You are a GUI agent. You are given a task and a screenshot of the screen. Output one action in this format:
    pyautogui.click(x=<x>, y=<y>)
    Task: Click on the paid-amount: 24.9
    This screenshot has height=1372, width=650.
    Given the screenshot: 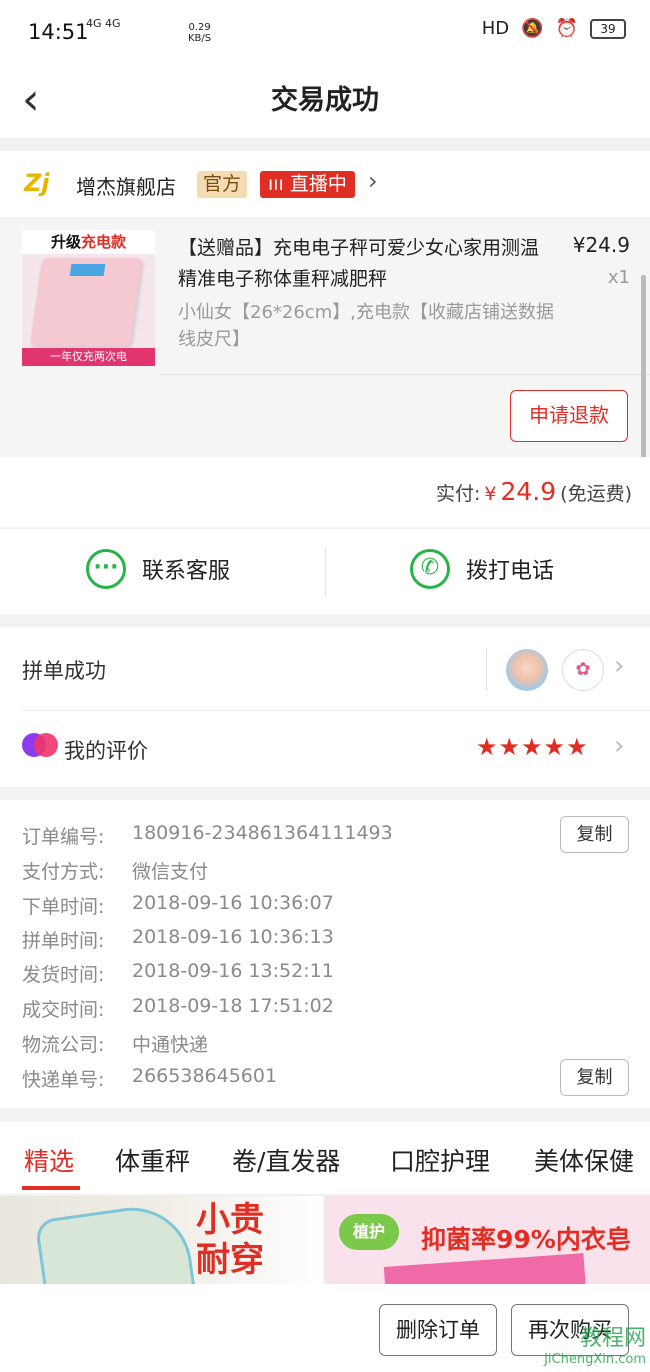 What is the action you would take?
    pyautogui.click(x=528, y=491)
    